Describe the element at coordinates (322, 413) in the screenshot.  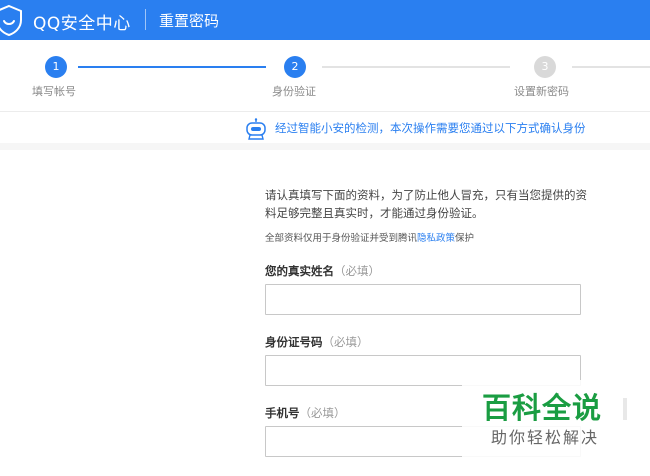
I see `phone-required-note: （必填）` at that location.